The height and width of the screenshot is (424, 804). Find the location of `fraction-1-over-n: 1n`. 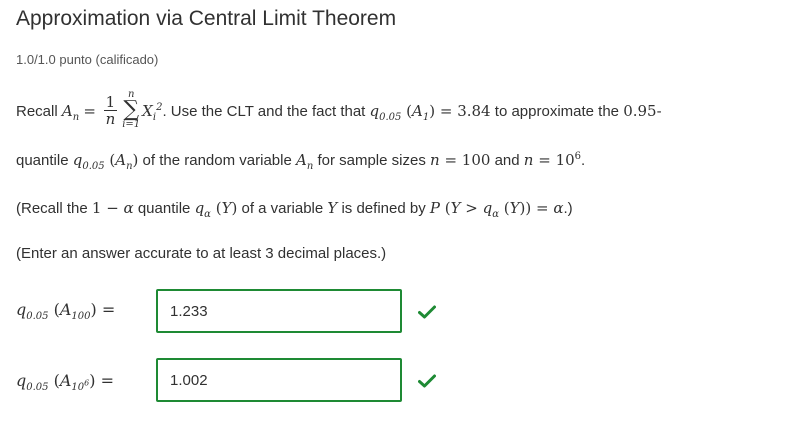

fraction-1-over-n: 1n is located at coordinates (110, 110).